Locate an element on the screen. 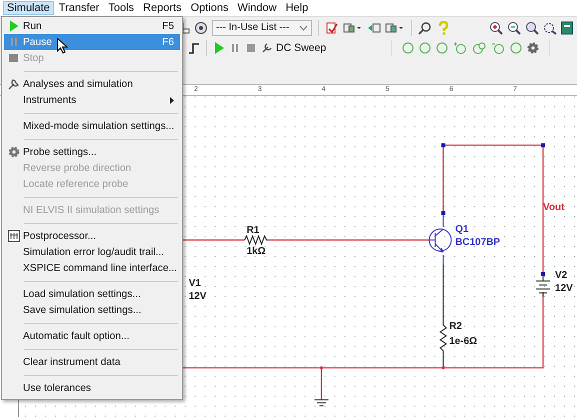 The width and height of the screenshot is (577, 417). menu-title: Transfer is located at coordinates (79, 8).